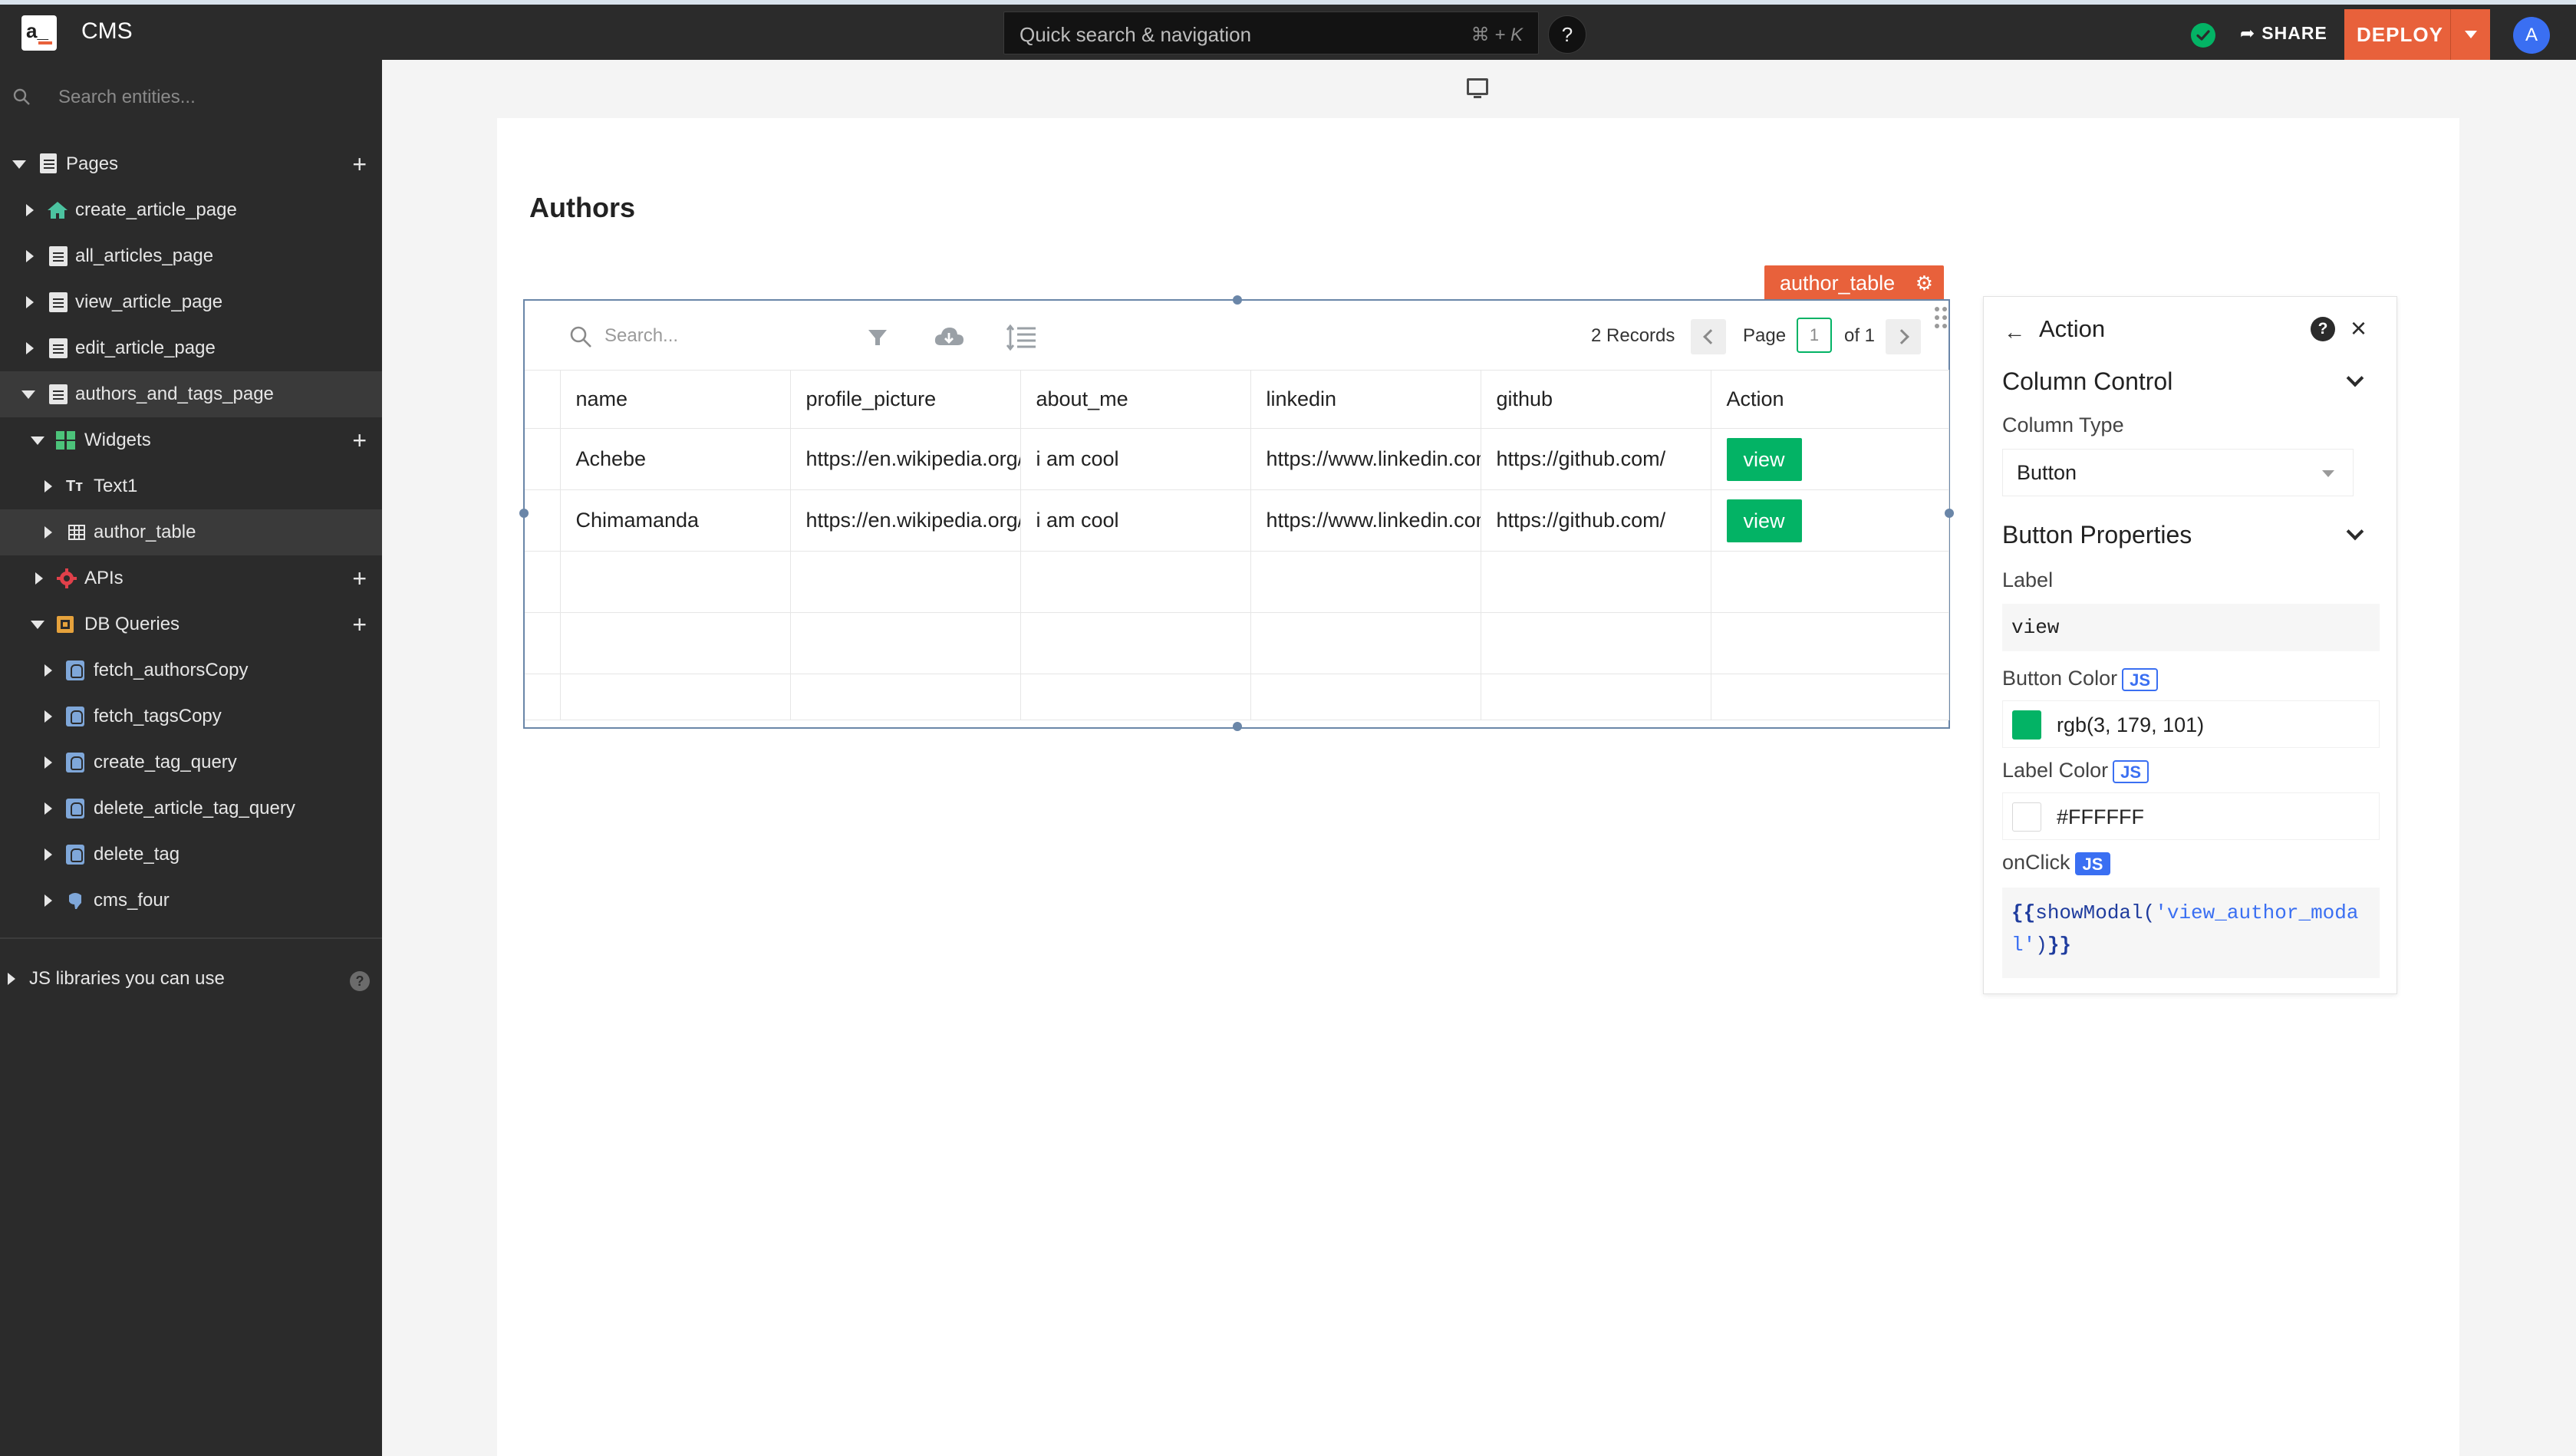 The width and height of the screenshot is (2576, 1456). I want to click on help-button: ?, so click(1567, 34).